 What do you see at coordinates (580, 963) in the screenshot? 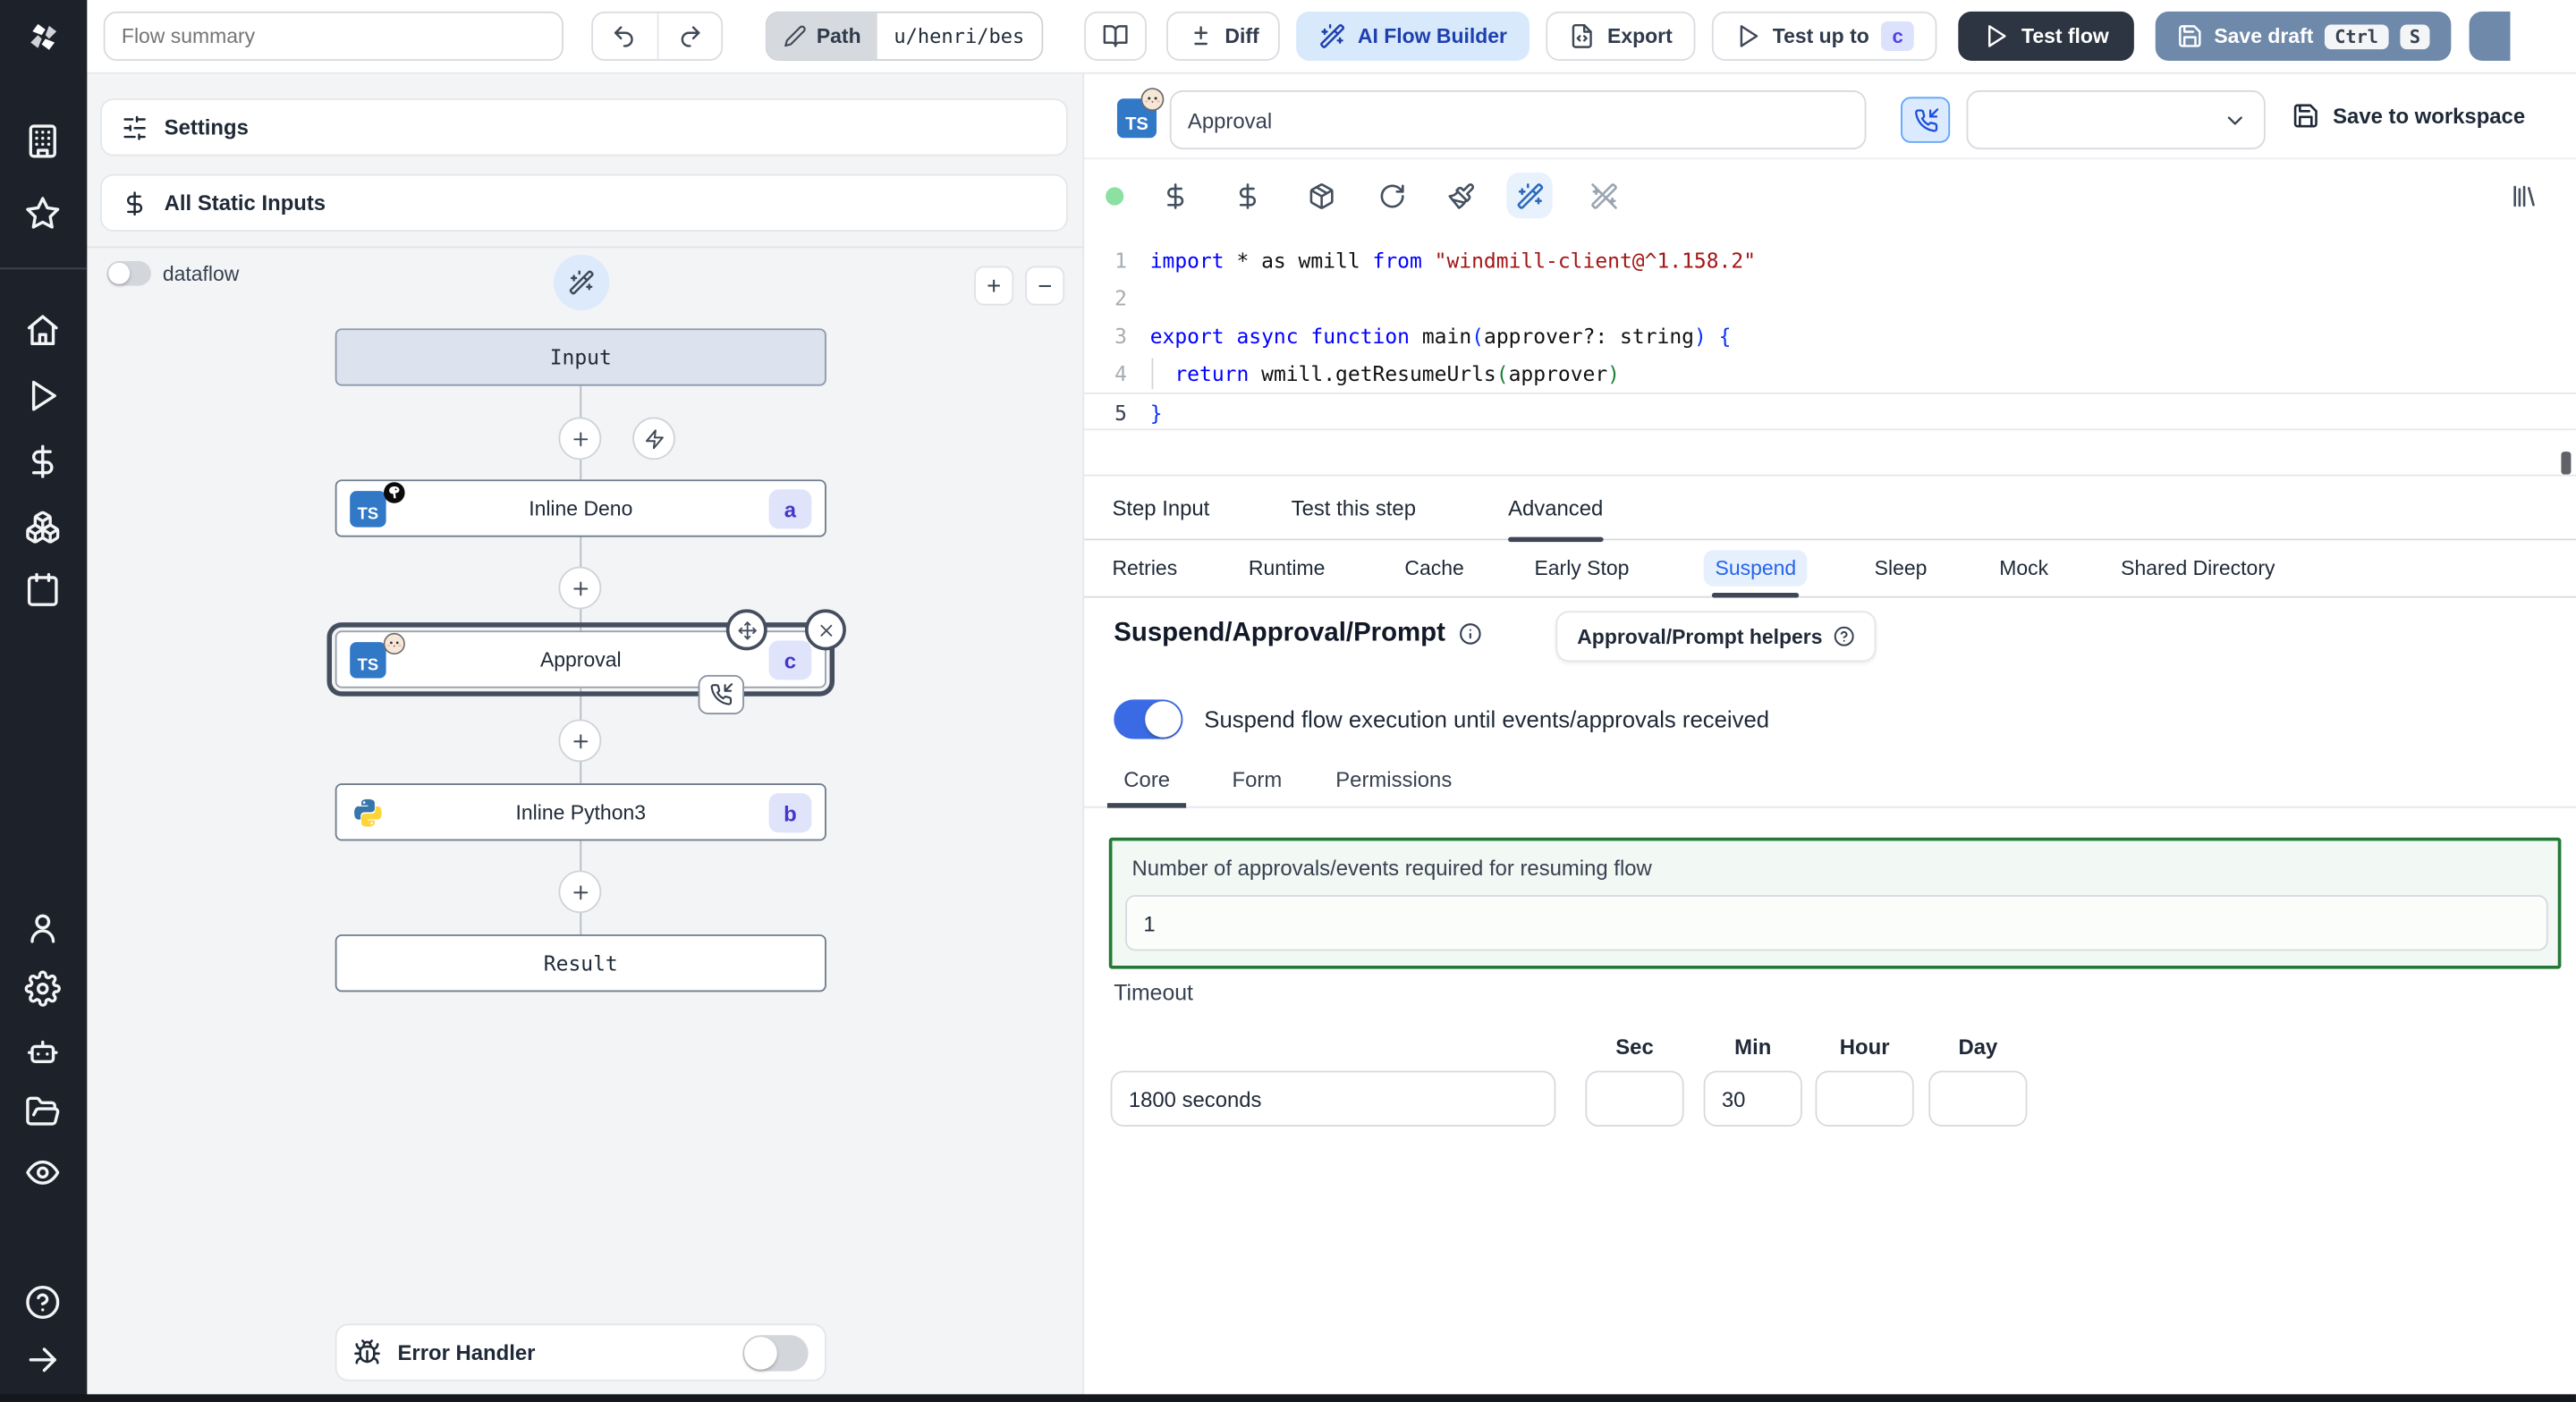
I see `flow-result-node: Result` at bounding box center [580, 963].